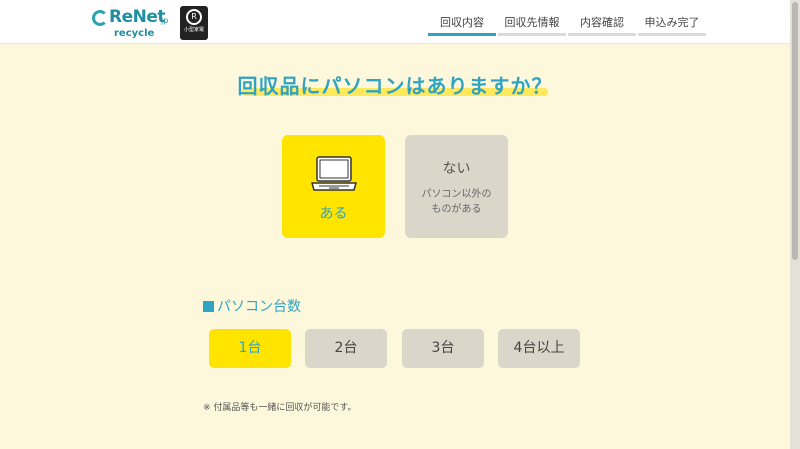 The width and height of the screenshot is (800, 449). I want to click on count-2-button: 2台, so click(346, 348).